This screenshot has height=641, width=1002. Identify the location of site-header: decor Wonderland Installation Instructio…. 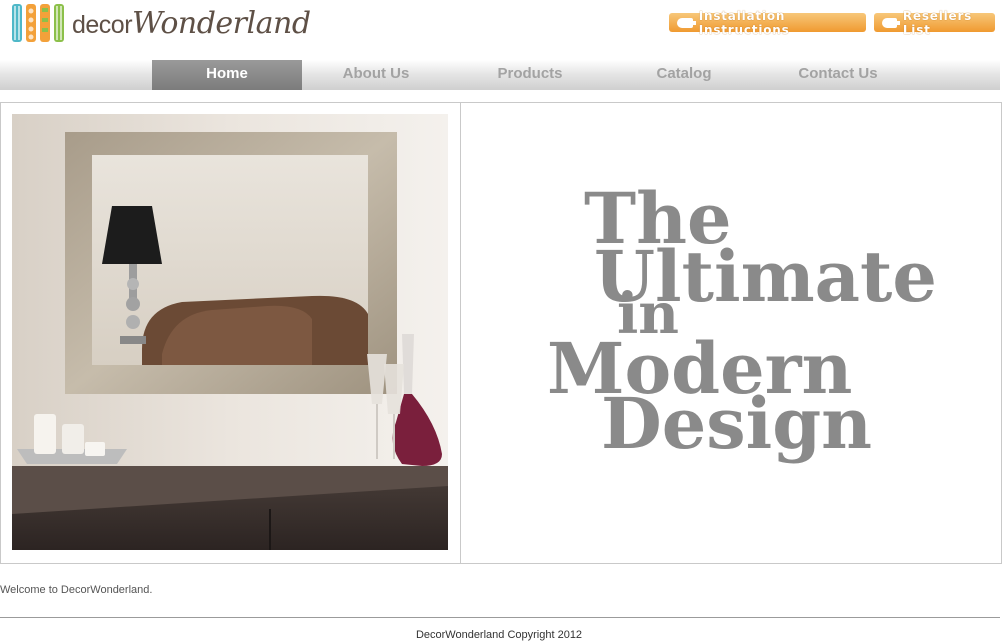
(501, 30).